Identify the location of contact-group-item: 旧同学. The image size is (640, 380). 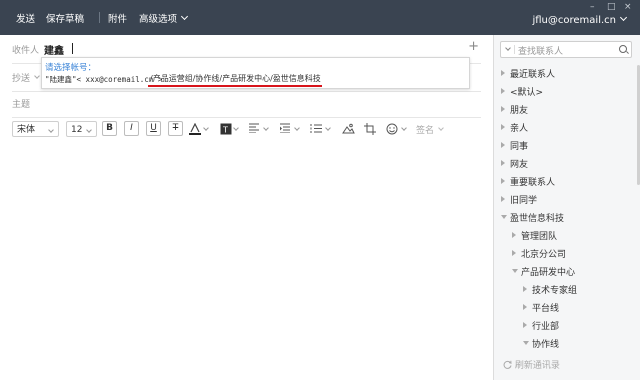
(564, 200).